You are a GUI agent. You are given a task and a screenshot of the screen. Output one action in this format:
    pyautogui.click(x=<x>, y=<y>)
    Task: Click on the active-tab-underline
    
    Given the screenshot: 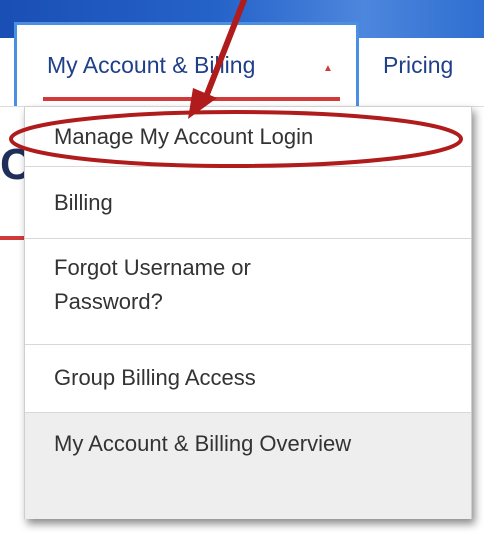 What is the action you would take?
    pyautogui.click(x=191, y=99)
    